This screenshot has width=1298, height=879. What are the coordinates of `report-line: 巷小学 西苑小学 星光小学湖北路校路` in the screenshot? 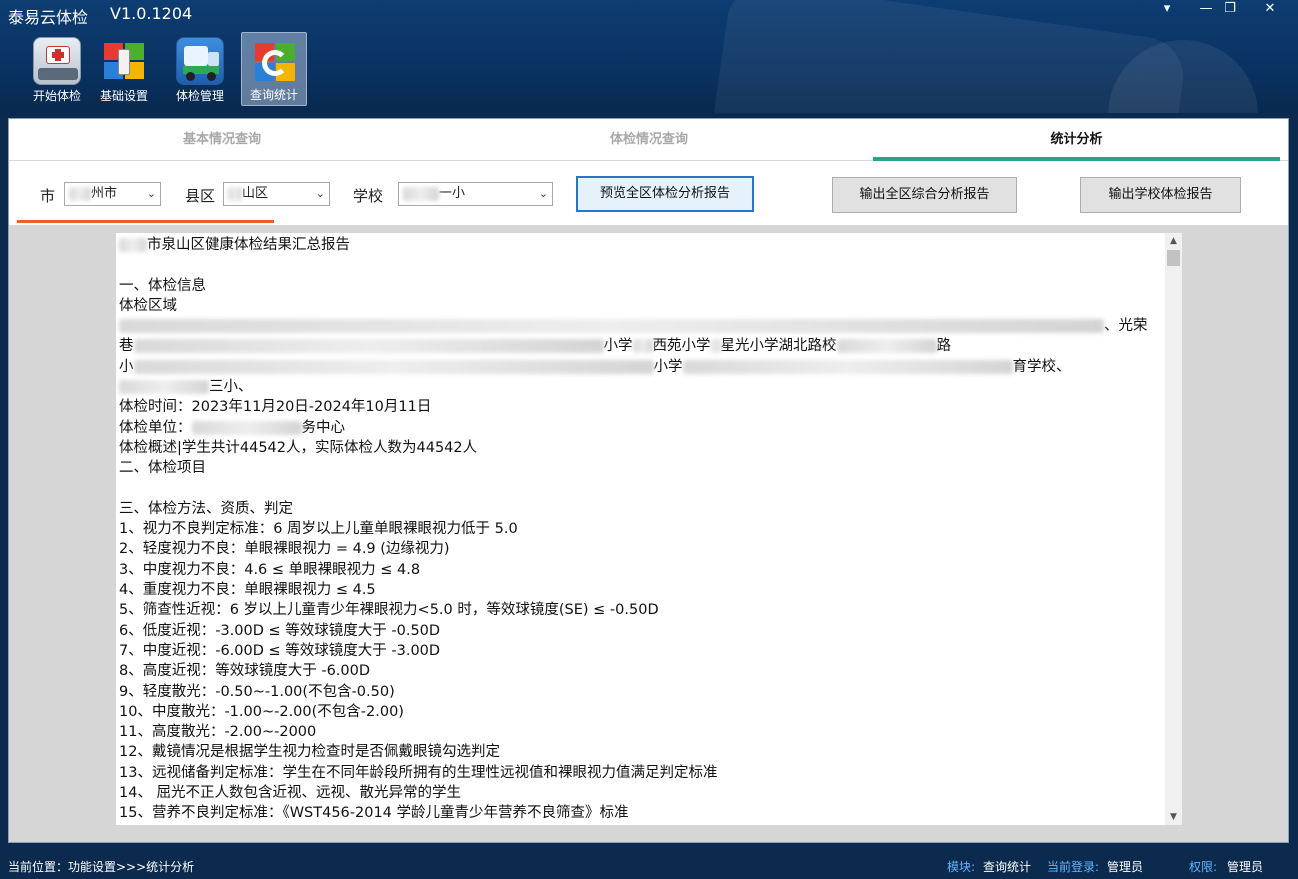 It's located at (535, 346).